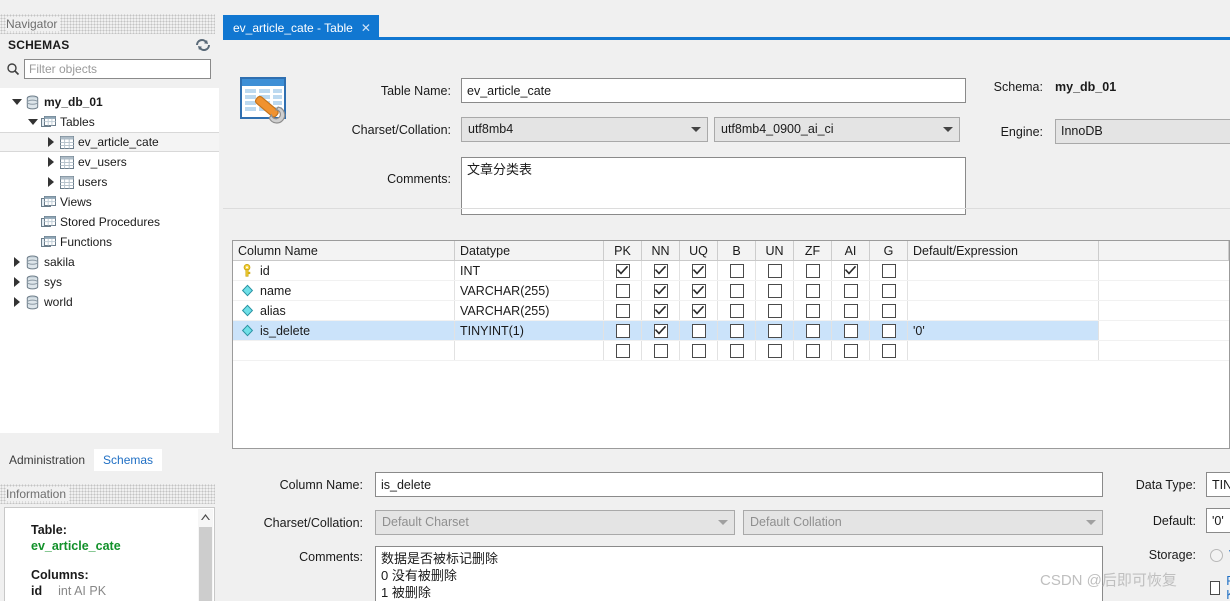 The width and height of the screenshot is (1230, 601). Describe the element at coordinates (47, 460) in the screenshot. I see `sidebar-tab-administration: Administration` at that location.